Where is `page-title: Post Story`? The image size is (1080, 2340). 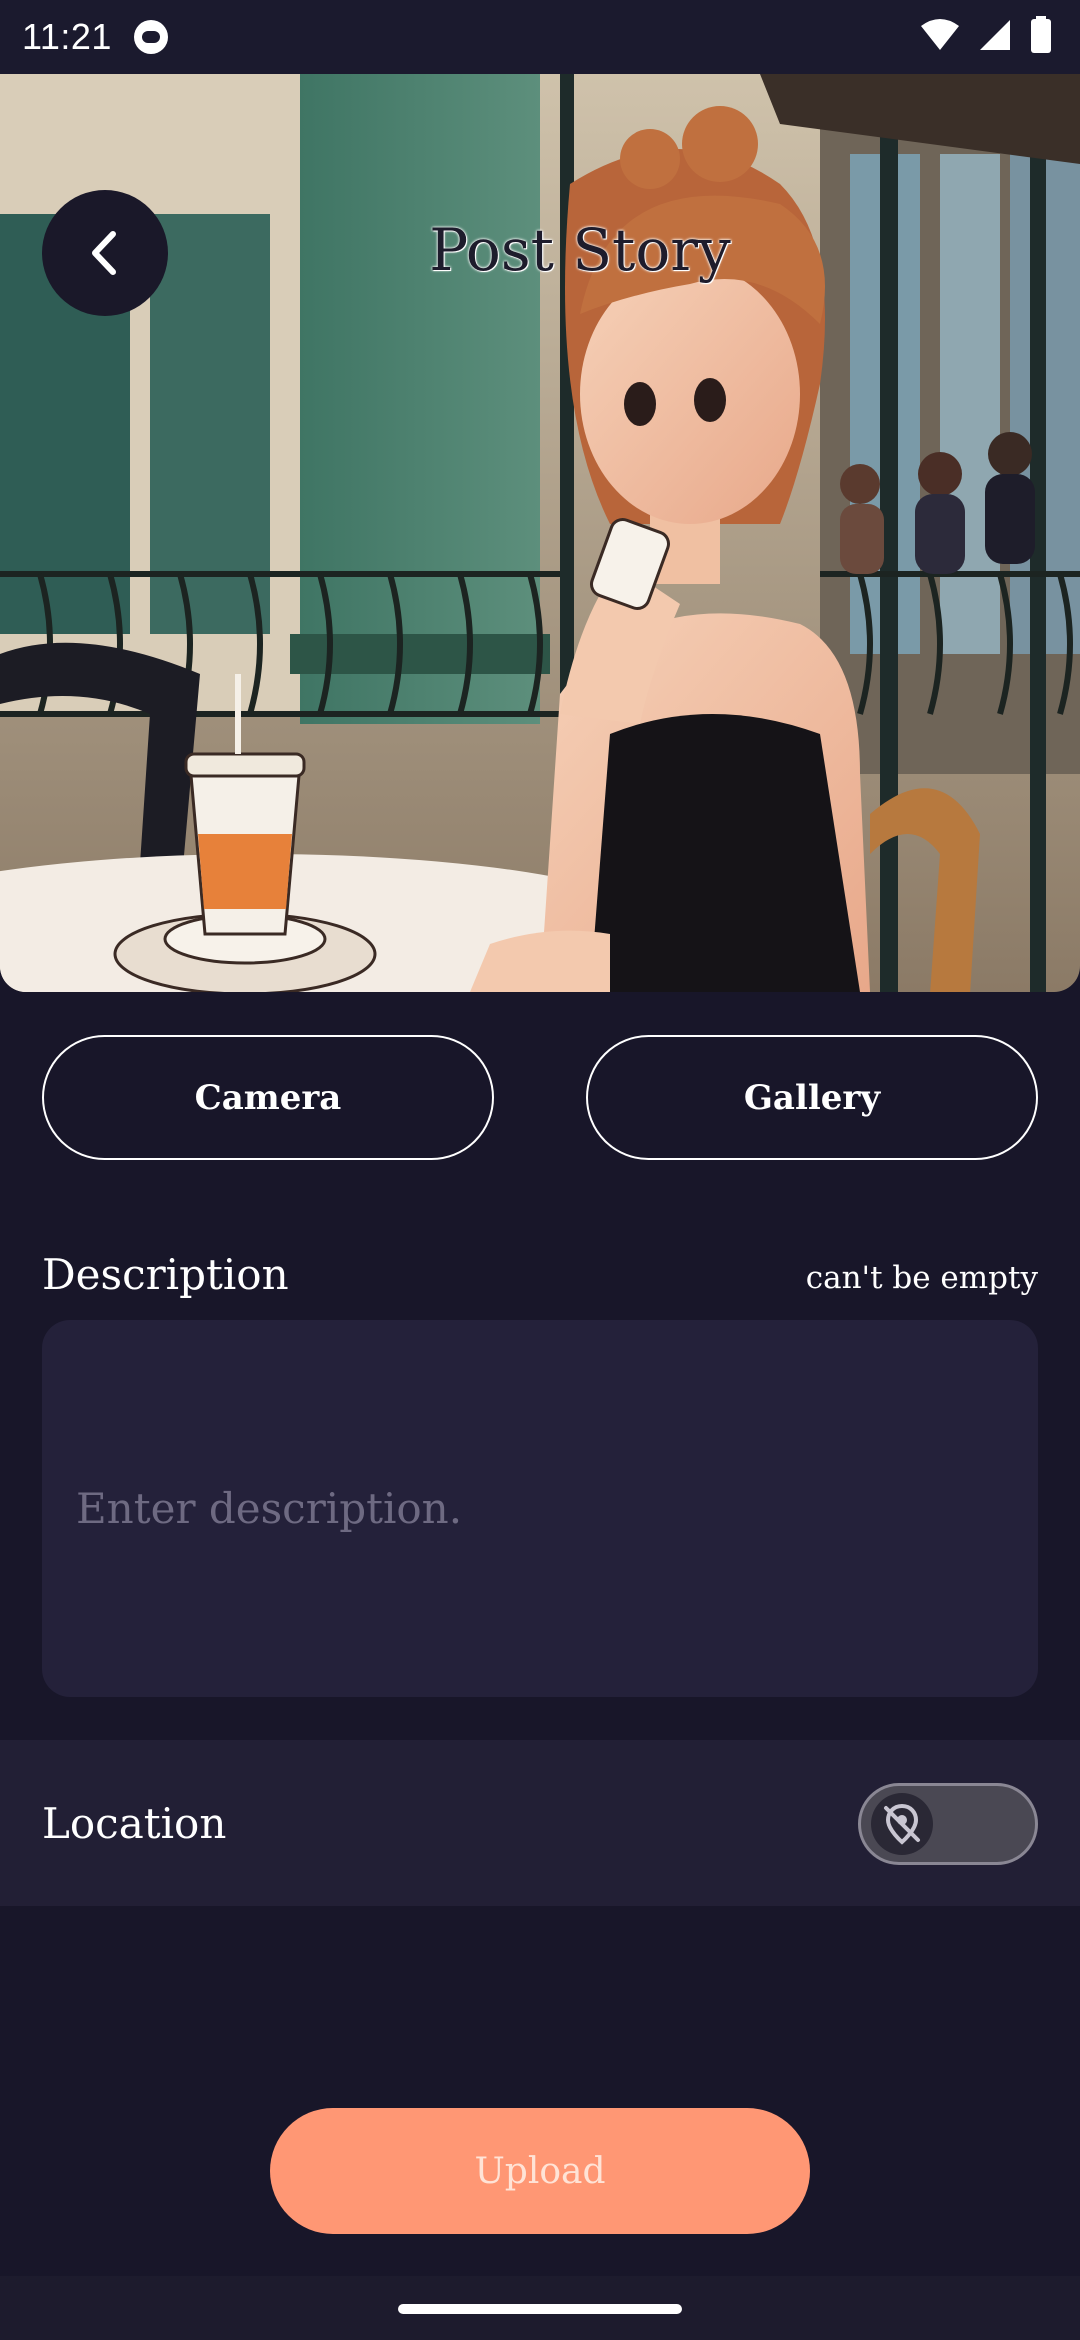 page-title: Post Story is located at coordinates (580, 250).